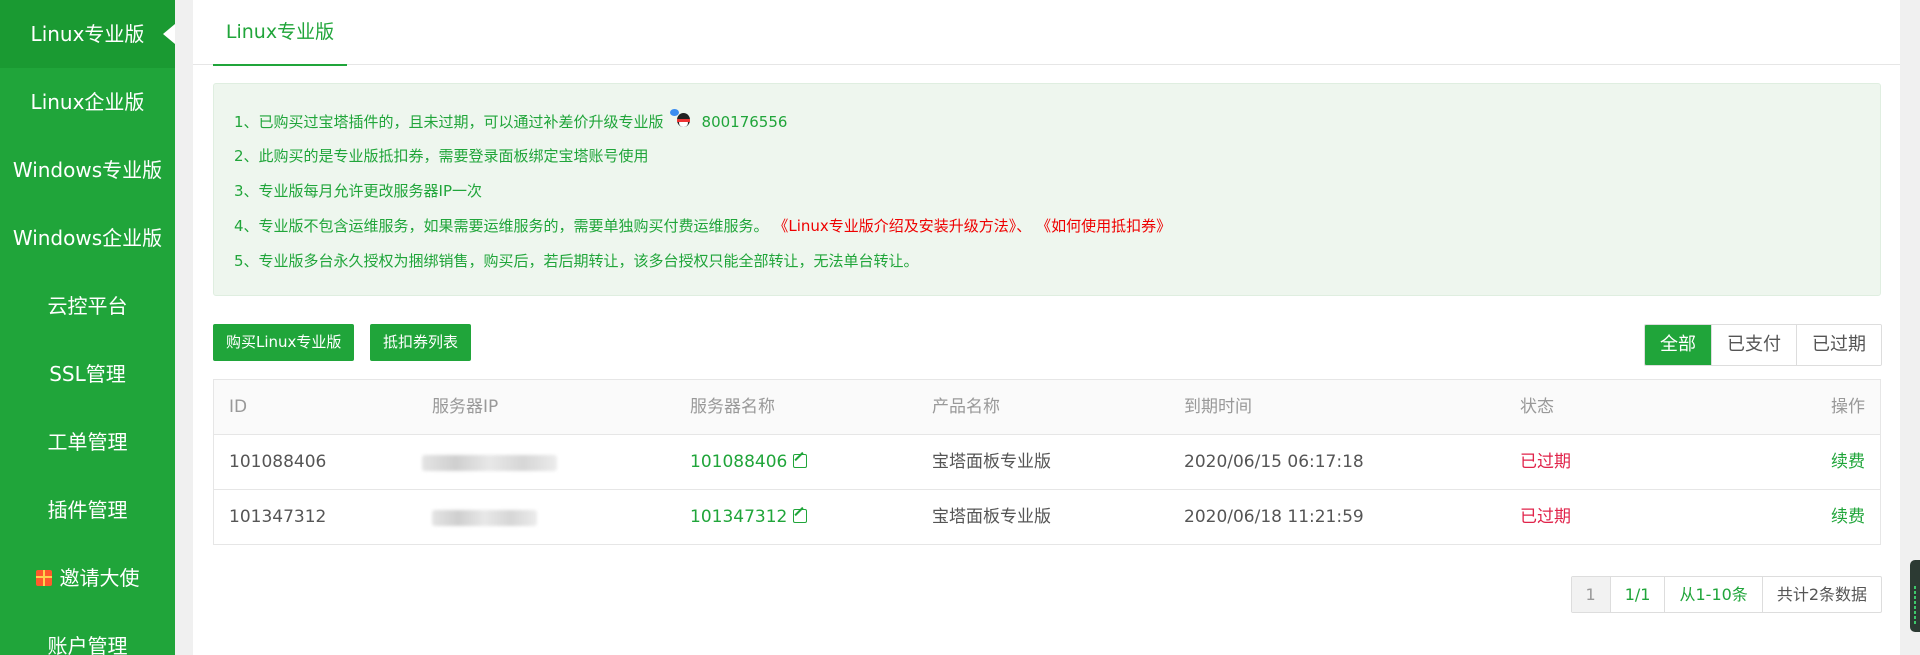  I want to click on sidebar-item-windows-pro: Windows专业版, so click(87, 170).